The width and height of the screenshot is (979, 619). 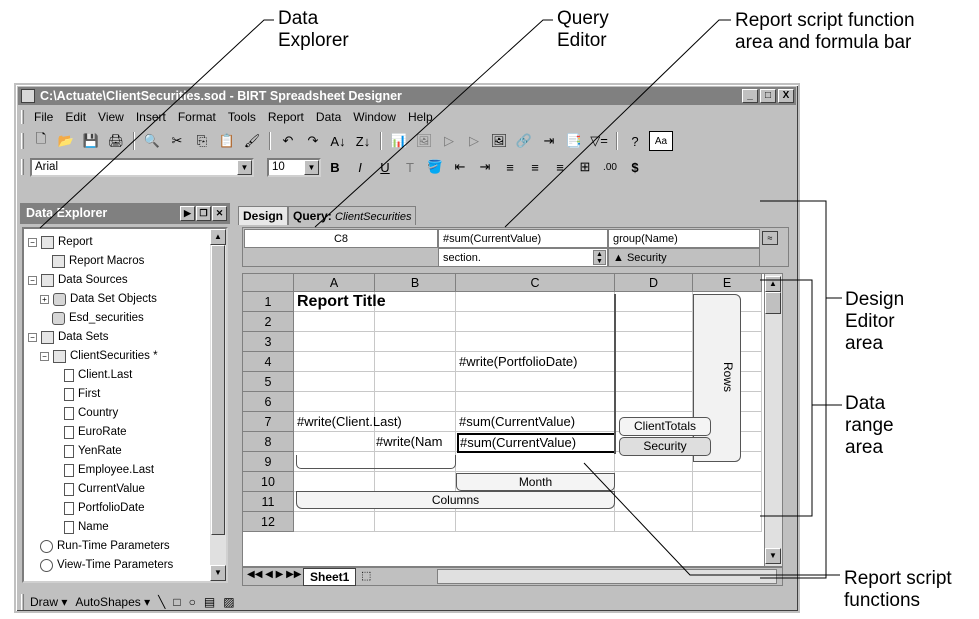 What do you see at coordinates (227, 141) in the screenshot?
I see `paste-icon: 📋` at bounding box center [227, 141].